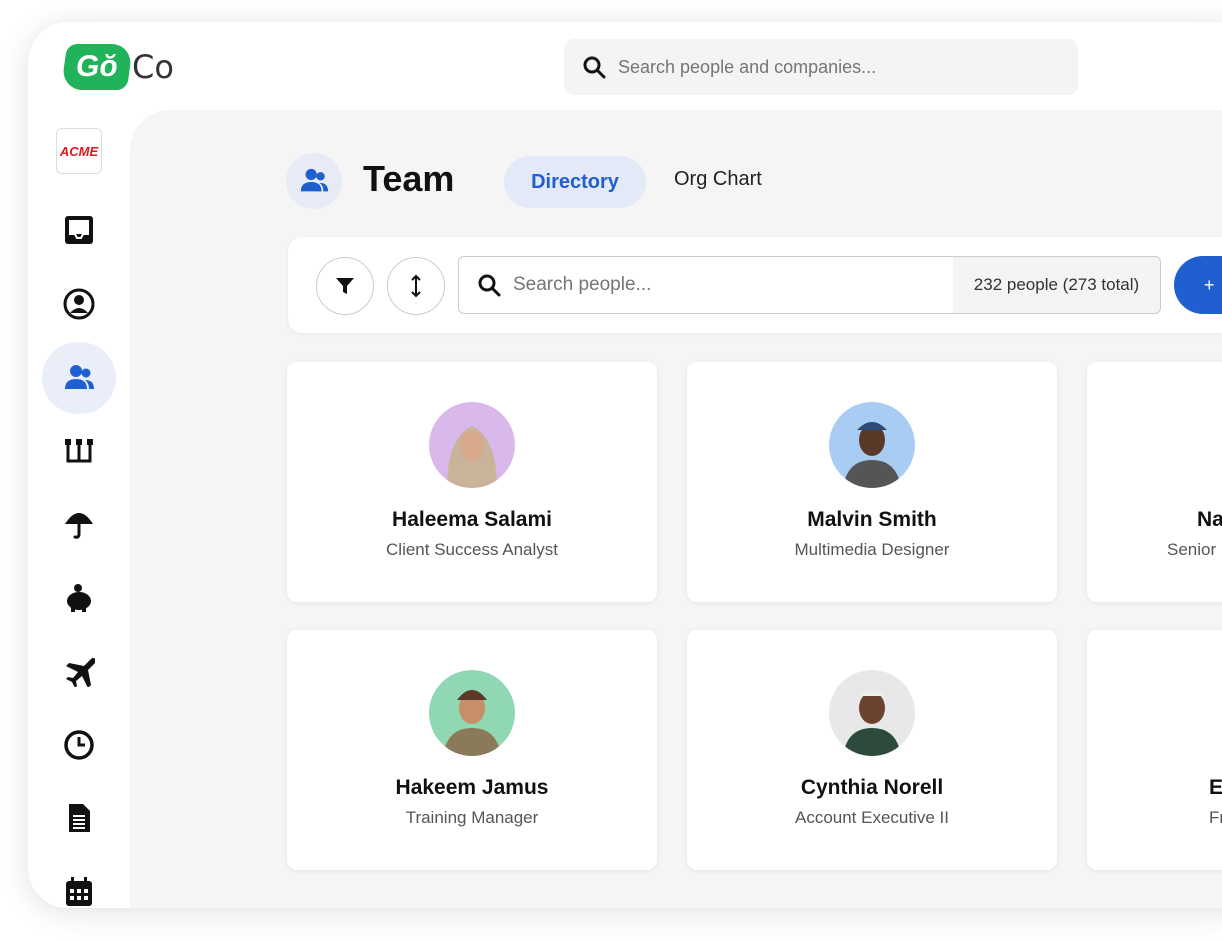  I want to click on person-card: Malvin Smith Multimedia Designer, so click(872, 482).